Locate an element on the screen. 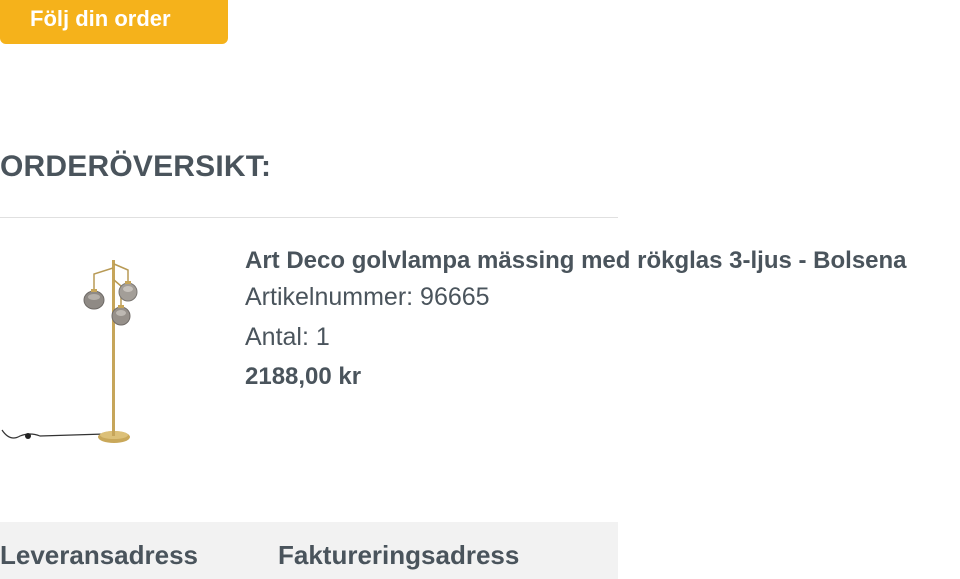 The height and width of the screenshot is (579, 960). article-number: Artikelnummer: 96665 is located at coordinates (367, 297).